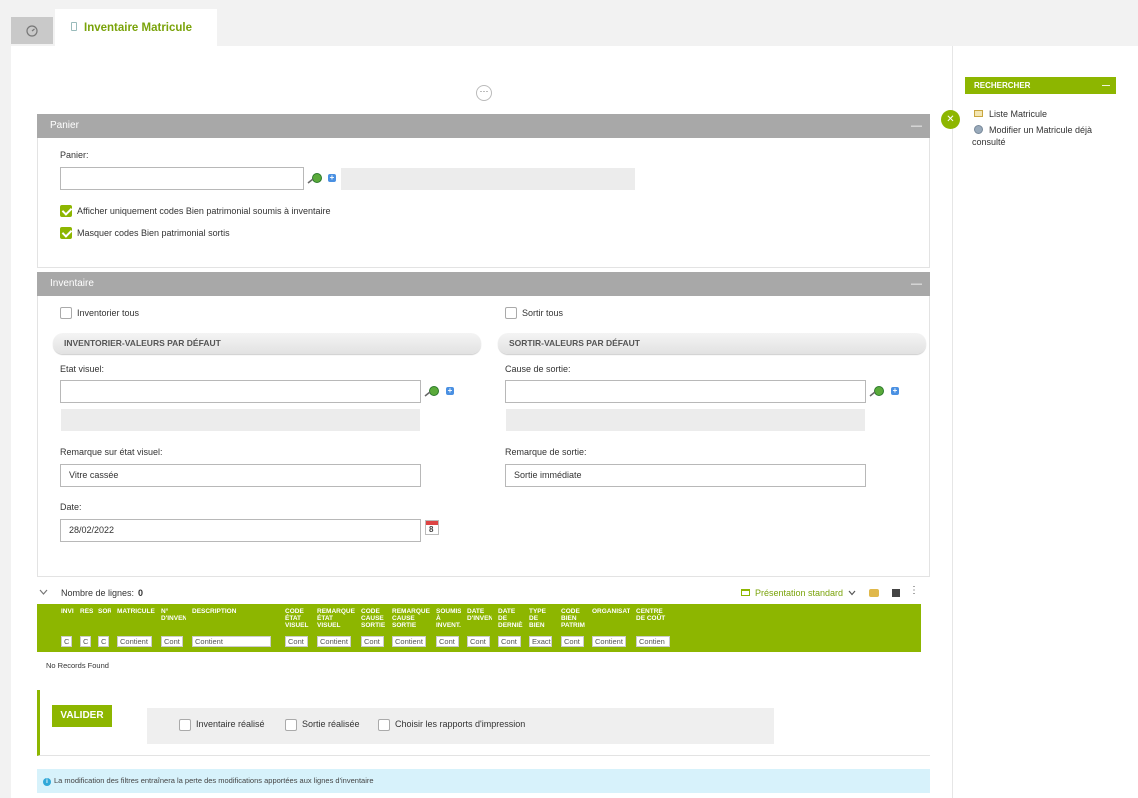 This screenshot has width=1138, height=798. Describe the element at coordinates (611, 611) in the screenshot. I see `col-header: ORGANISAT` at that location.